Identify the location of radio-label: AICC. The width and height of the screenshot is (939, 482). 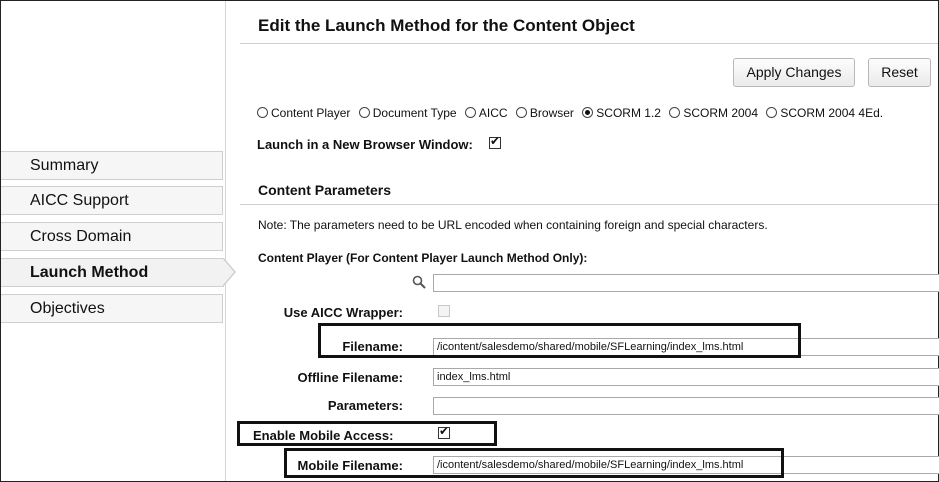
(493, 113).